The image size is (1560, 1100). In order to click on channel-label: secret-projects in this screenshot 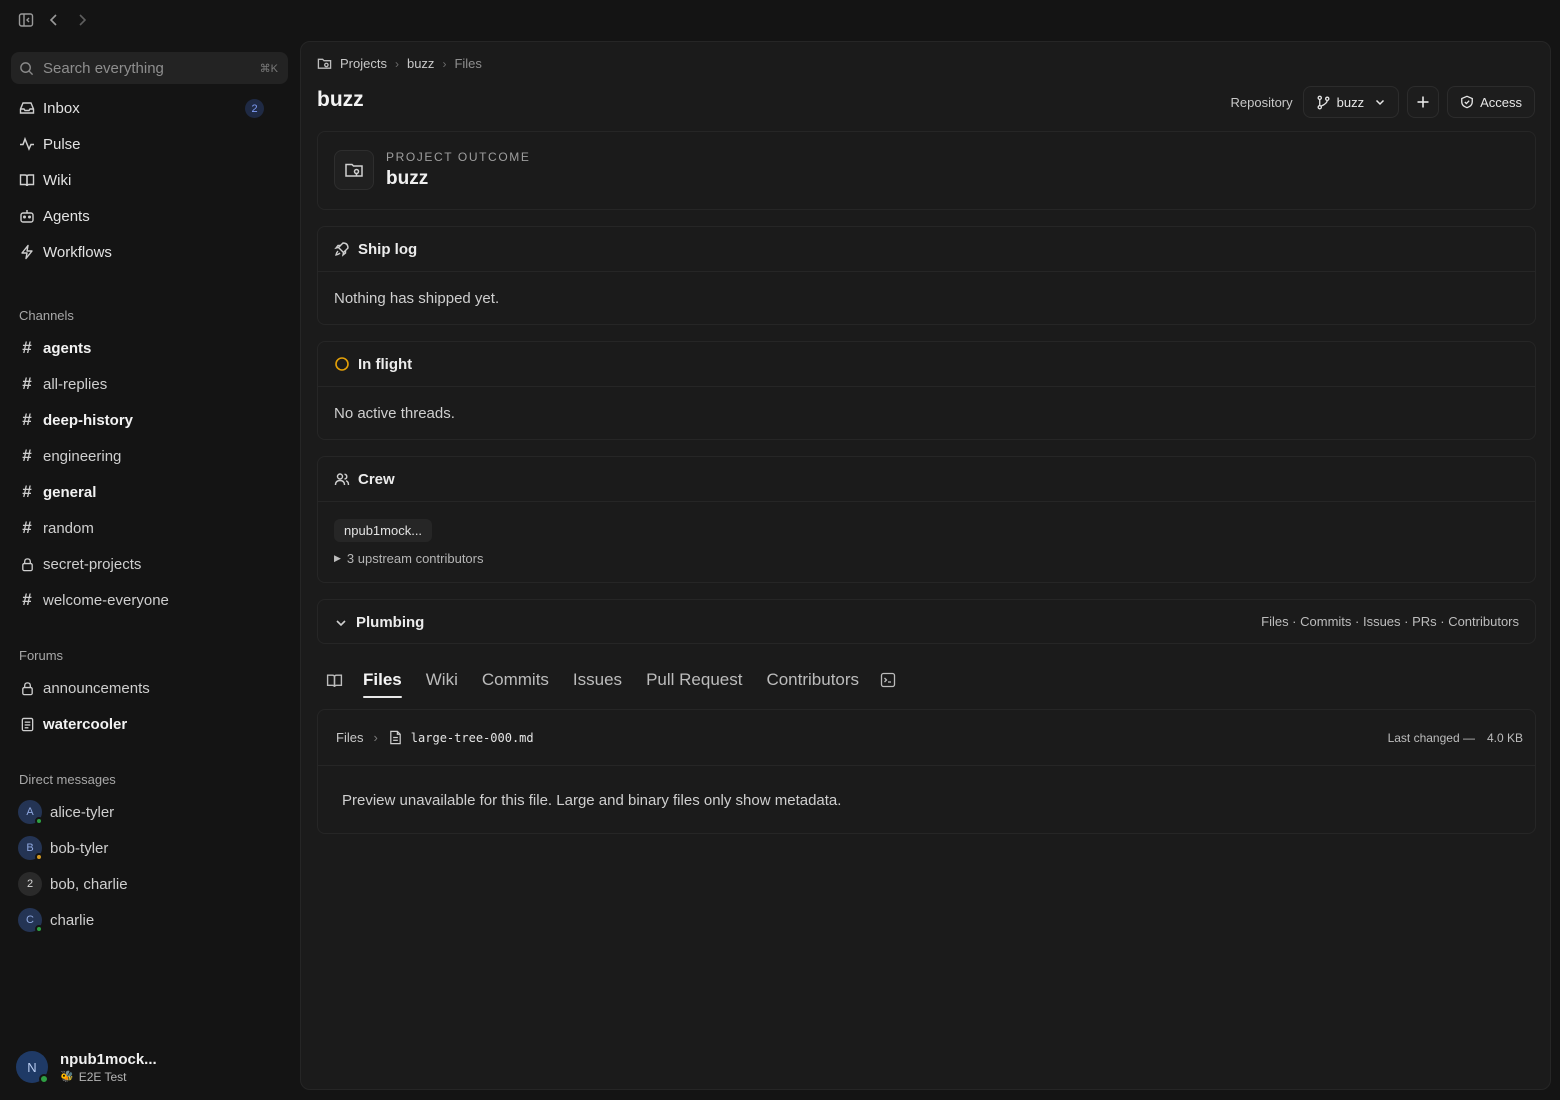, I will do `click(92, 564)`.